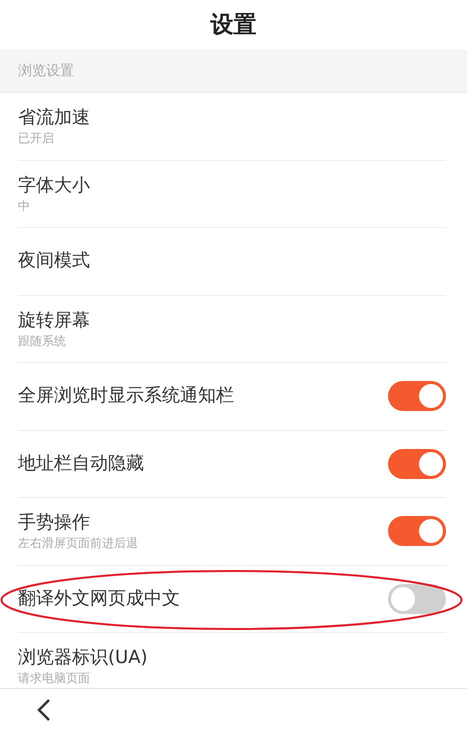  I want to click on setting-label: 夜间模式, so click(54, 261).